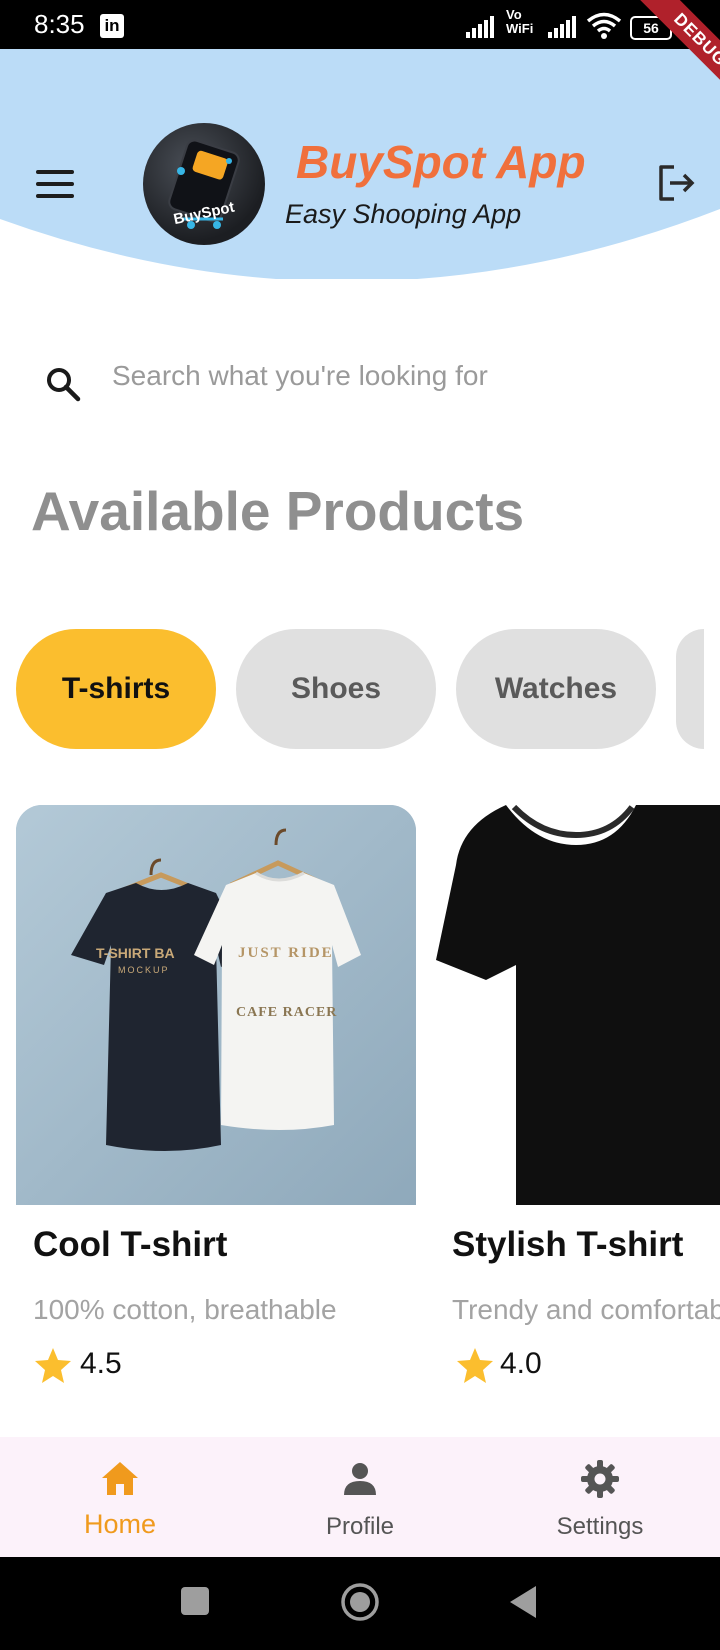  Describe the element at coordinates (286, 953) in the screenshot. I see `image-print-text: JUST RIDE` at that location.